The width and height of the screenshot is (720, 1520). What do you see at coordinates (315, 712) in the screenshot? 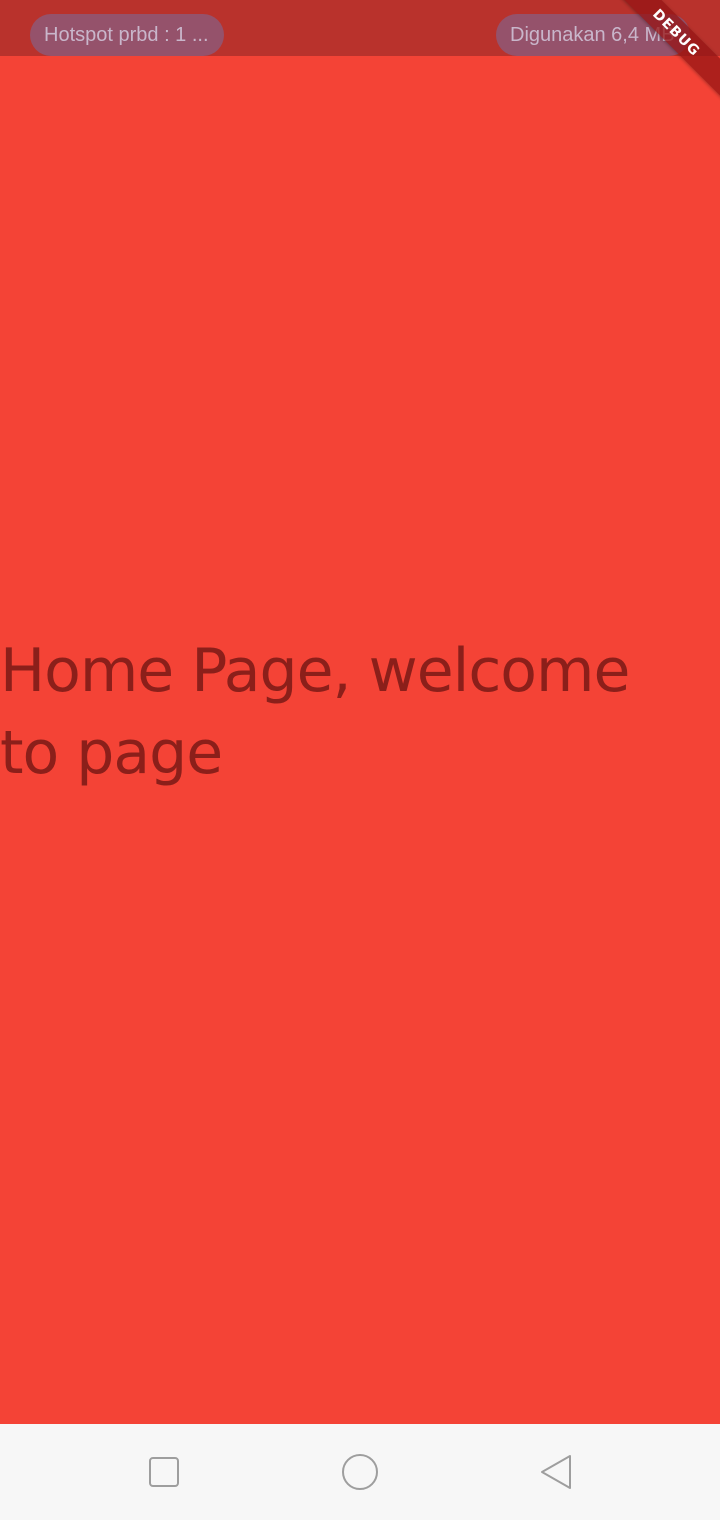
I see `home-page-text: Home Page, welcome to page` at bounding box center [315, 712].